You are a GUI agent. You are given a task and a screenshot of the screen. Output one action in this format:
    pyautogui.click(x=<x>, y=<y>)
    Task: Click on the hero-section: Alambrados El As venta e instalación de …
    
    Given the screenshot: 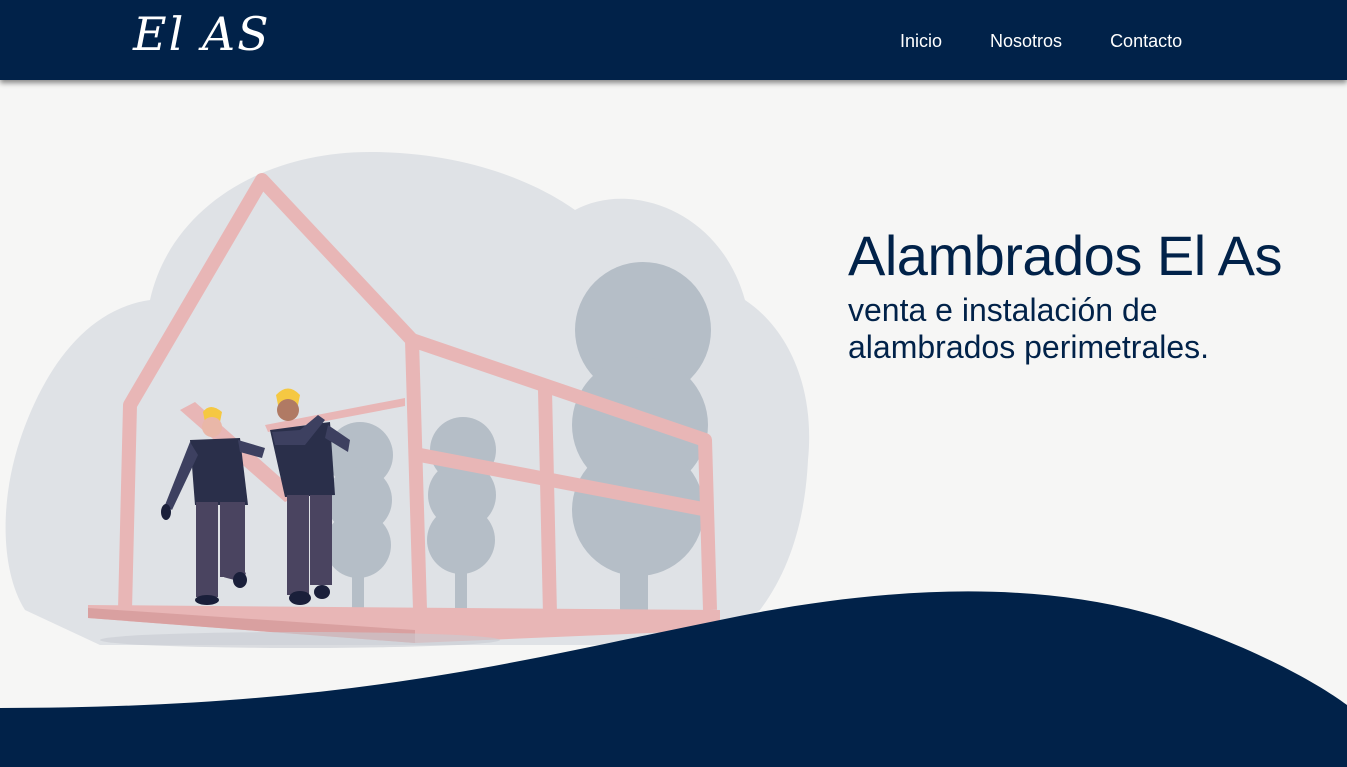 What is the action you would take?
    pyautogui.click(x=1088, y=296)
    